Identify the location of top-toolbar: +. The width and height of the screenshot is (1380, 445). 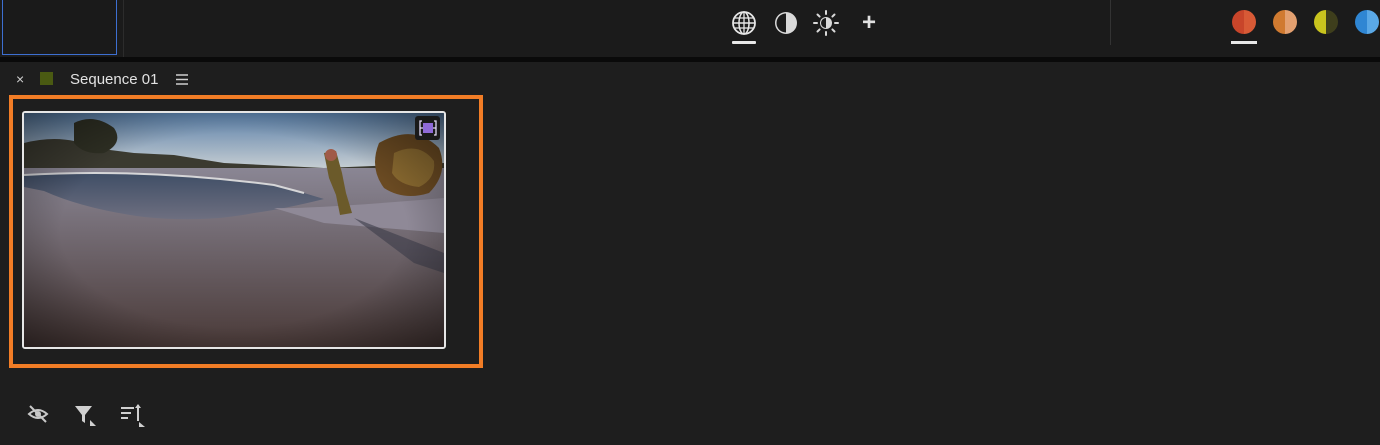
(690, 28).